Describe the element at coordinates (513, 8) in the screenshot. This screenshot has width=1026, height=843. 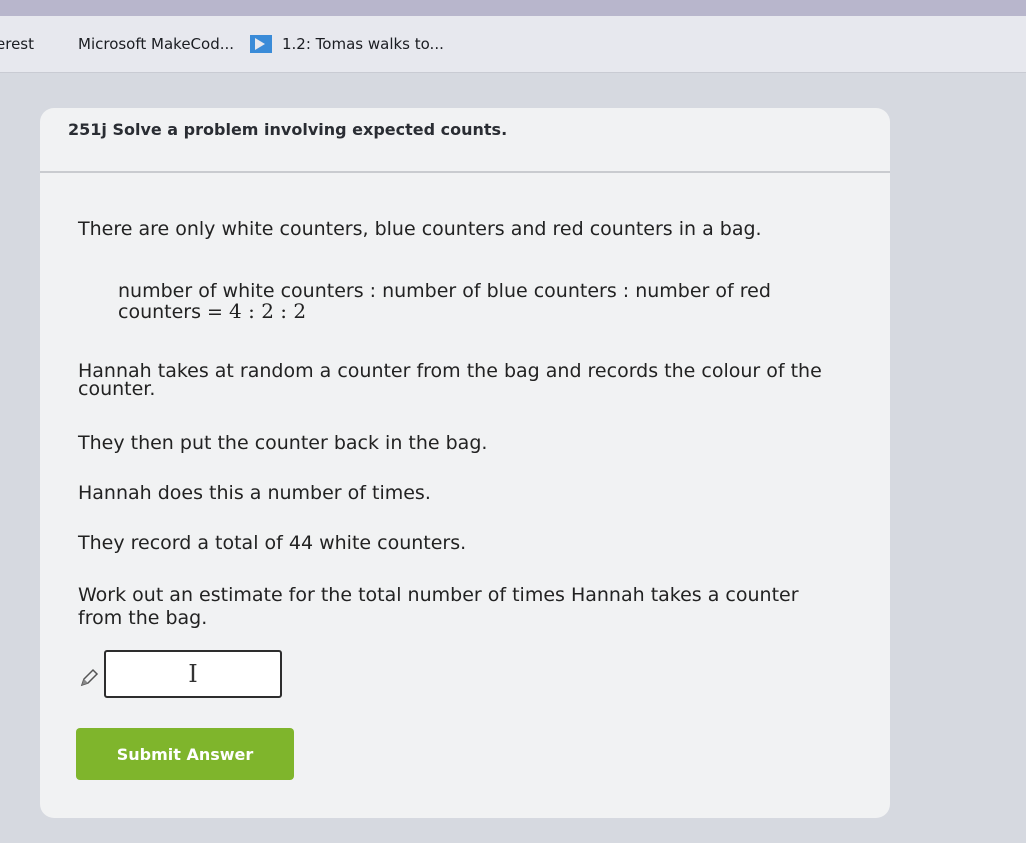
I see `browser-top-strip` at that location.